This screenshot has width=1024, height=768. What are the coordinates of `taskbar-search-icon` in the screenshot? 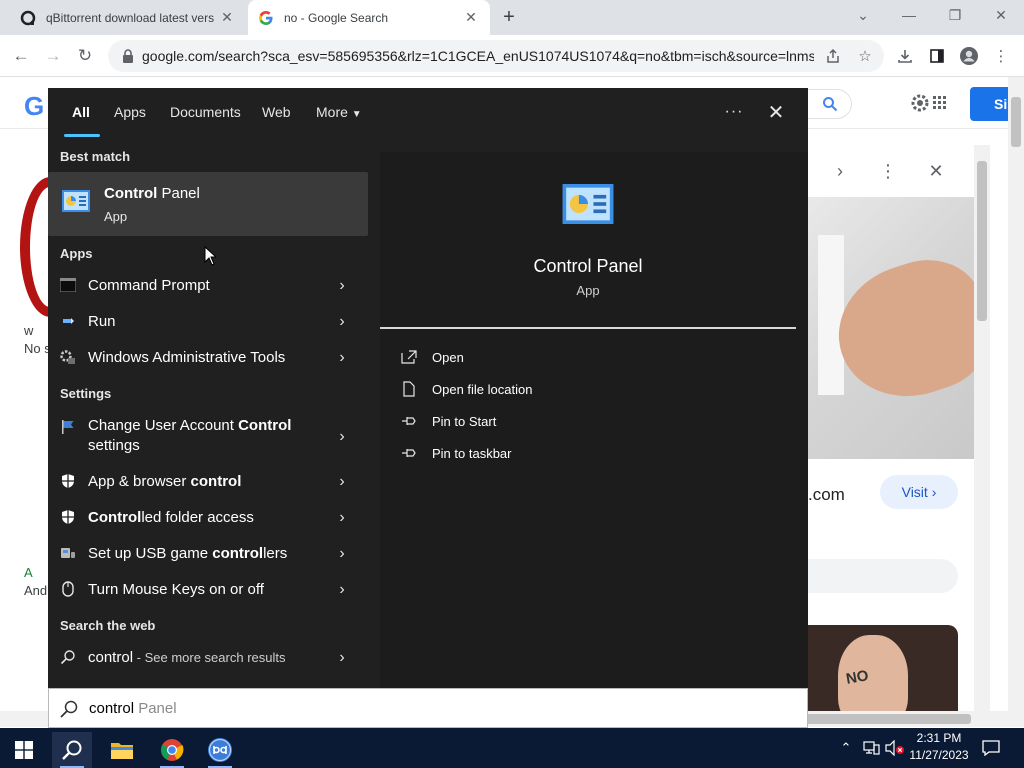 It's located at (72, 750).